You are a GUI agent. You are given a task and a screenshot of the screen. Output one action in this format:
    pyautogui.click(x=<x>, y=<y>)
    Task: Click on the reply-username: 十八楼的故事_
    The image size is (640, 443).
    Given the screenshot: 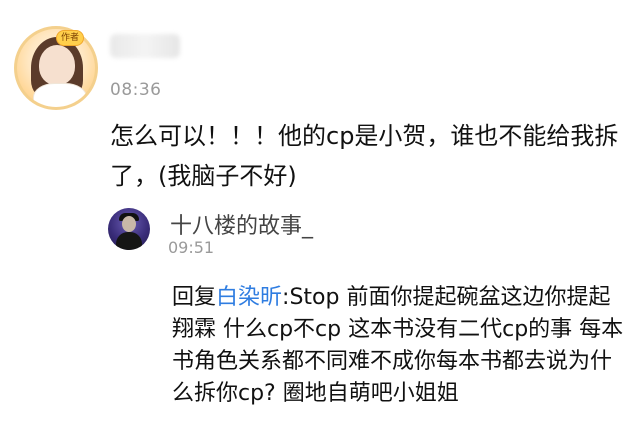 What is the action you would take?
    pyautogui.click(x=241, y=224)
    